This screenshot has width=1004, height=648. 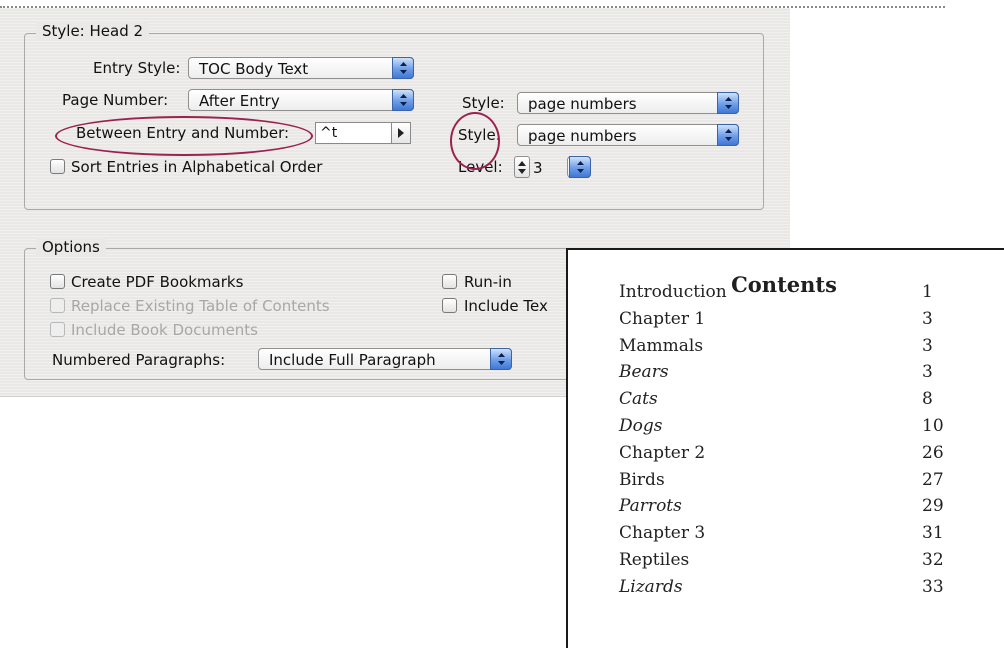 What do you see at coordinates (933, 479) in the screenshot?
I see `toc-entry-page: 27` at bounding box center [933, 479].